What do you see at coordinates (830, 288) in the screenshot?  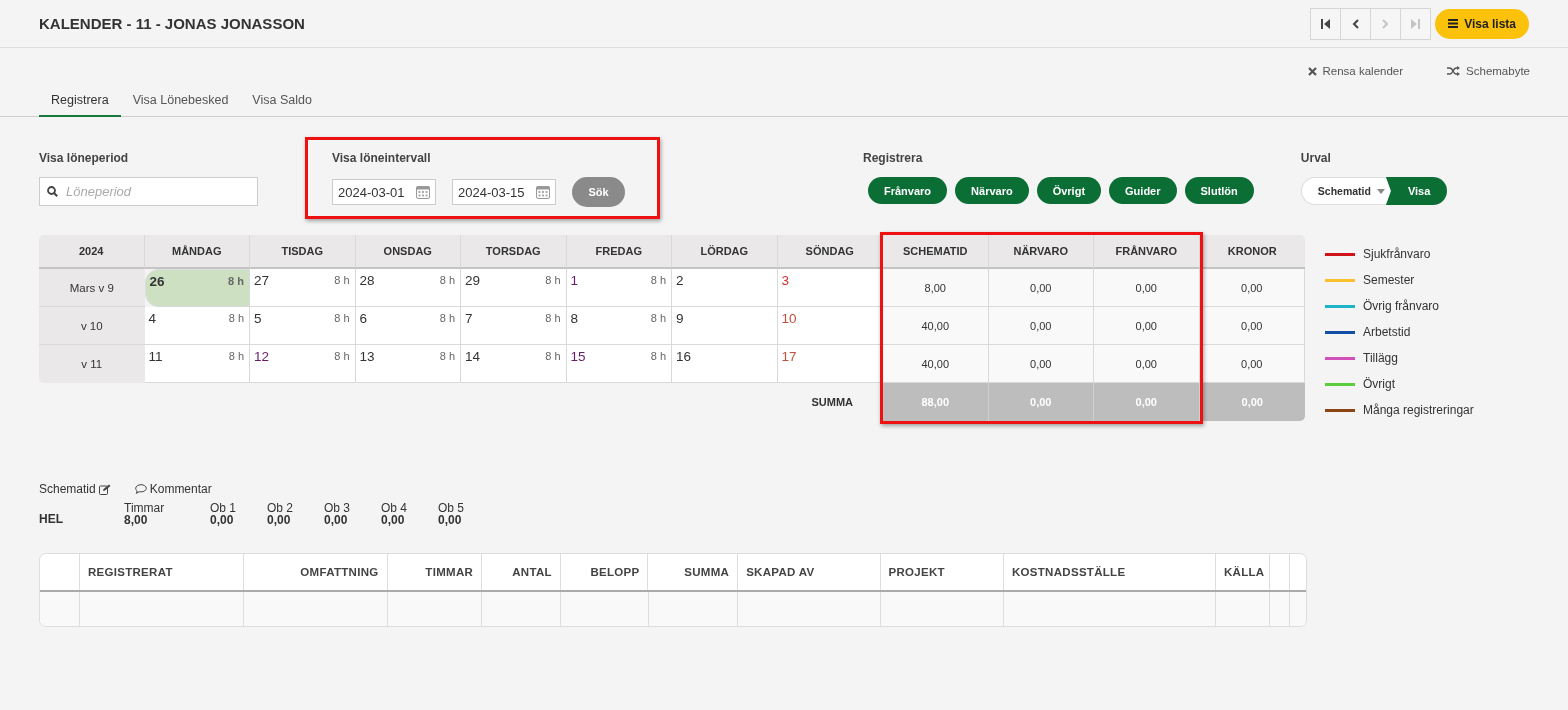 I see `day-cell: 3` at bounding box center [830, 288].